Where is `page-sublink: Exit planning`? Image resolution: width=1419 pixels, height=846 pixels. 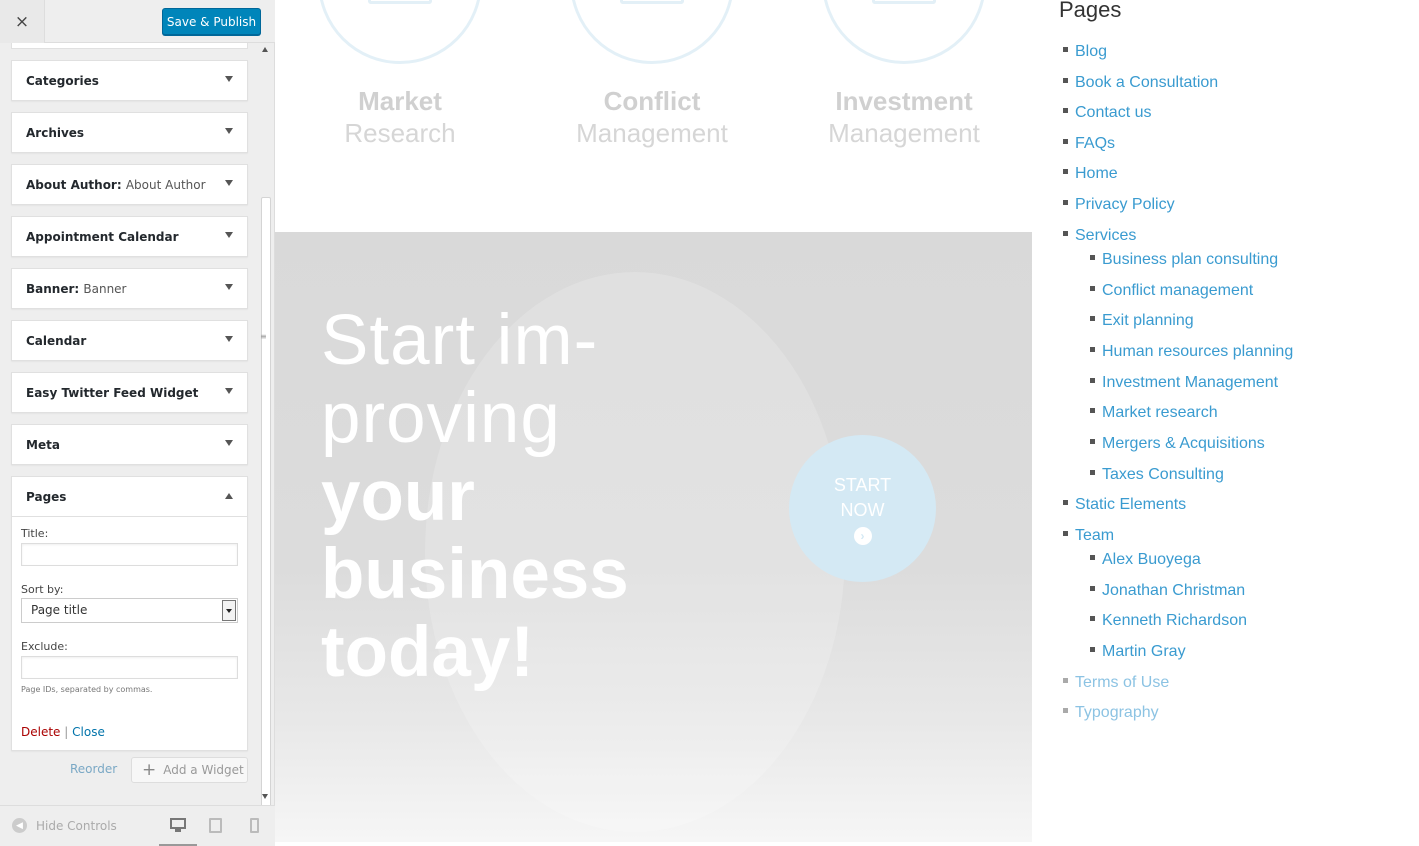
page-sublink: Exit planning is located at coordinates (1142, 321).